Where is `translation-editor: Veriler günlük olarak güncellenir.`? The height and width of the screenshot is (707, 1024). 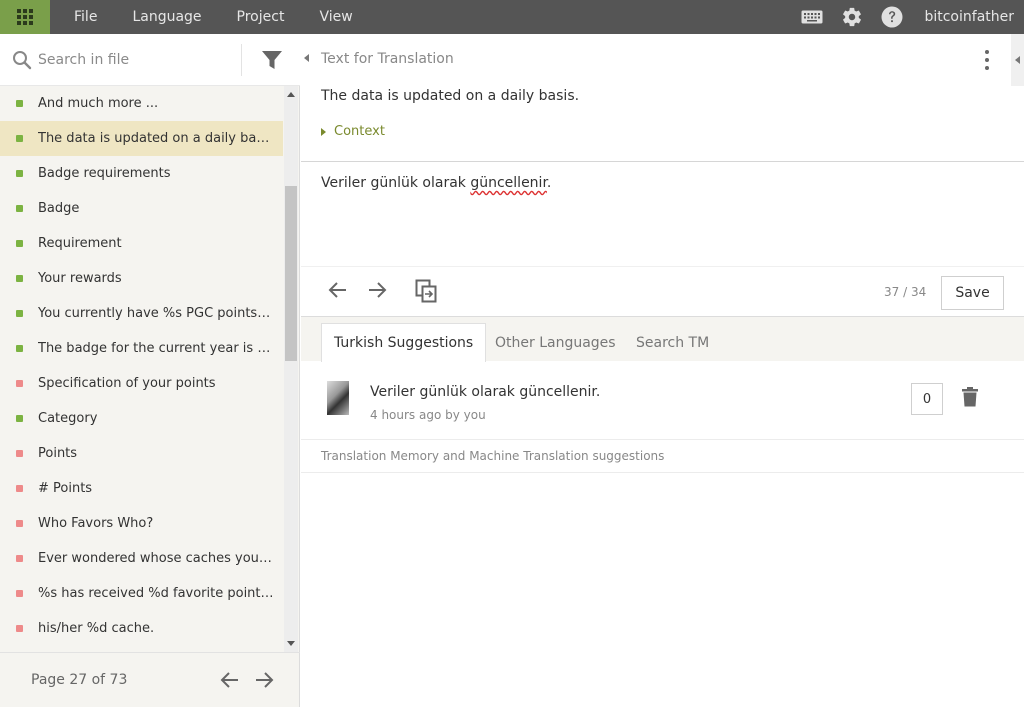
translation-editor: Veriler günlük olarak güncellenir. is located at coordinates (436, 183).